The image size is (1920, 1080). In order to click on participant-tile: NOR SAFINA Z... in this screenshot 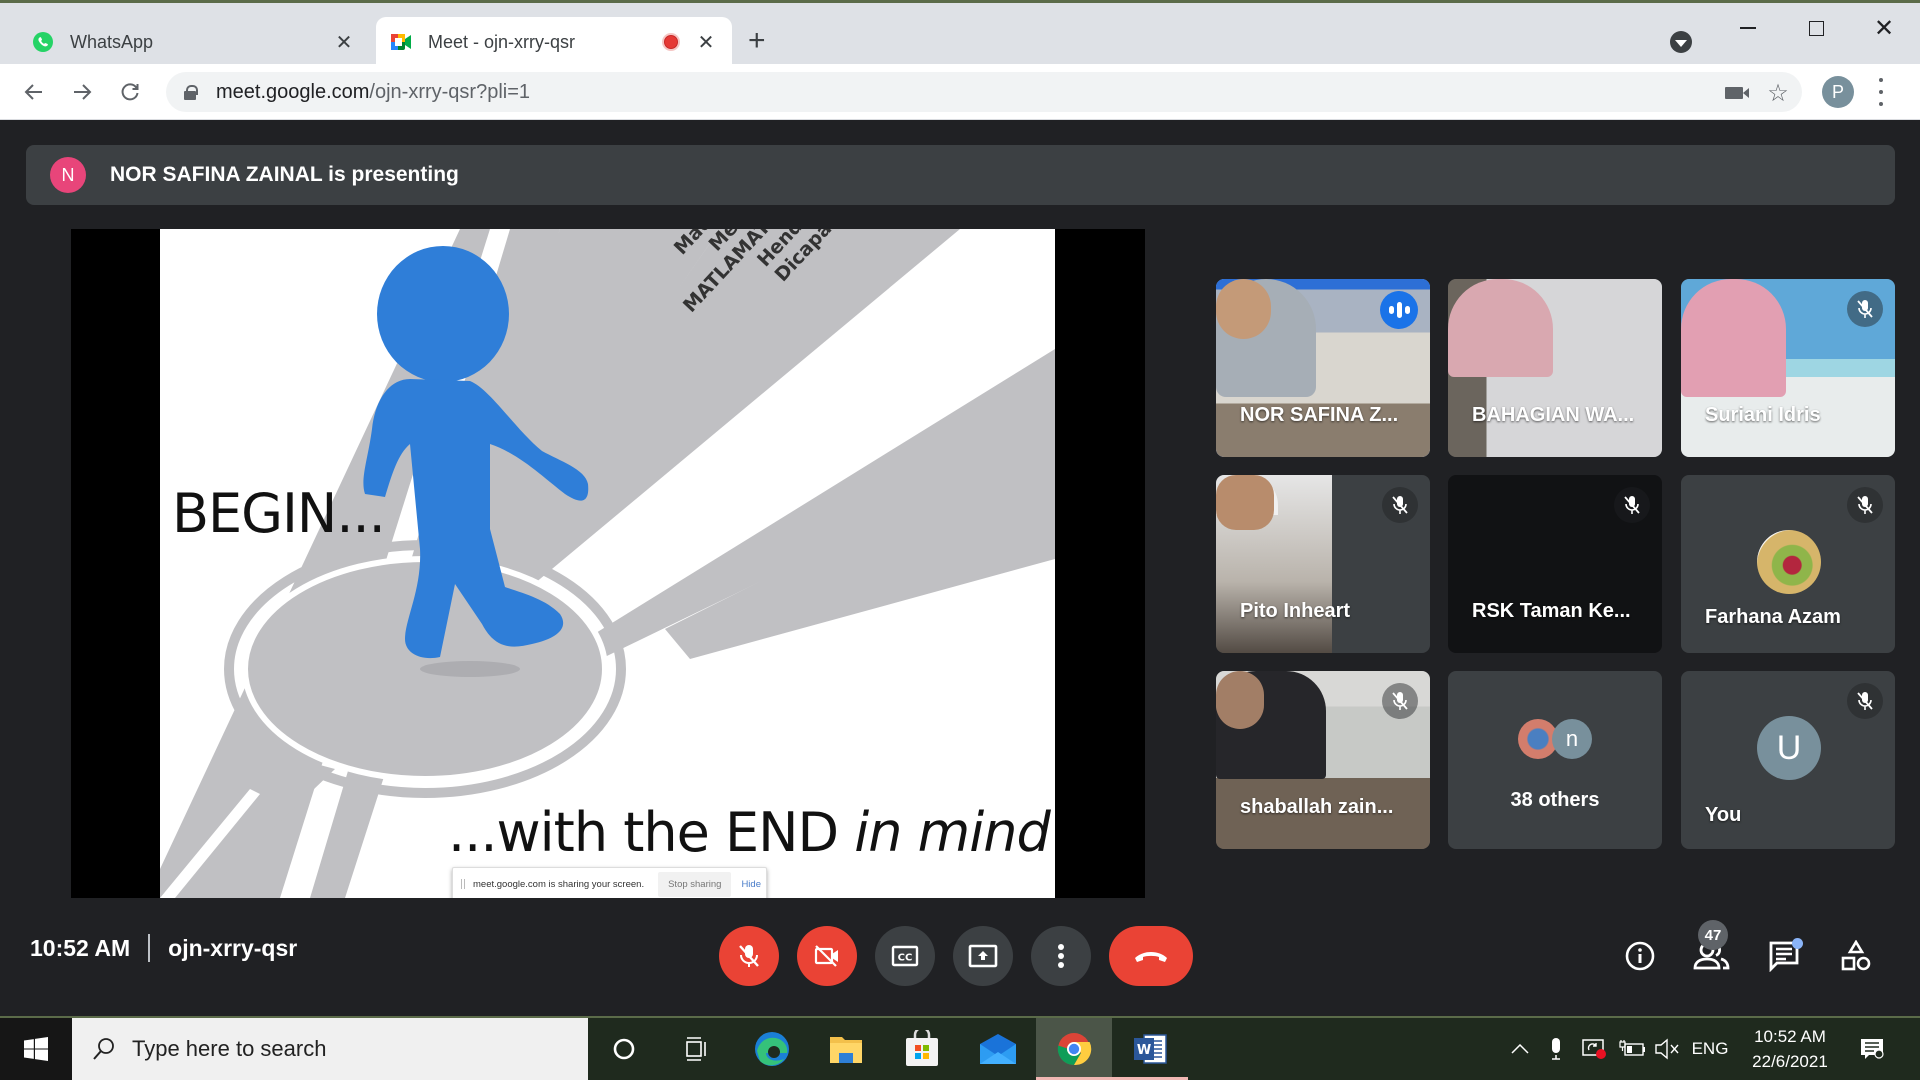, I will do `click(1323, 368)`.